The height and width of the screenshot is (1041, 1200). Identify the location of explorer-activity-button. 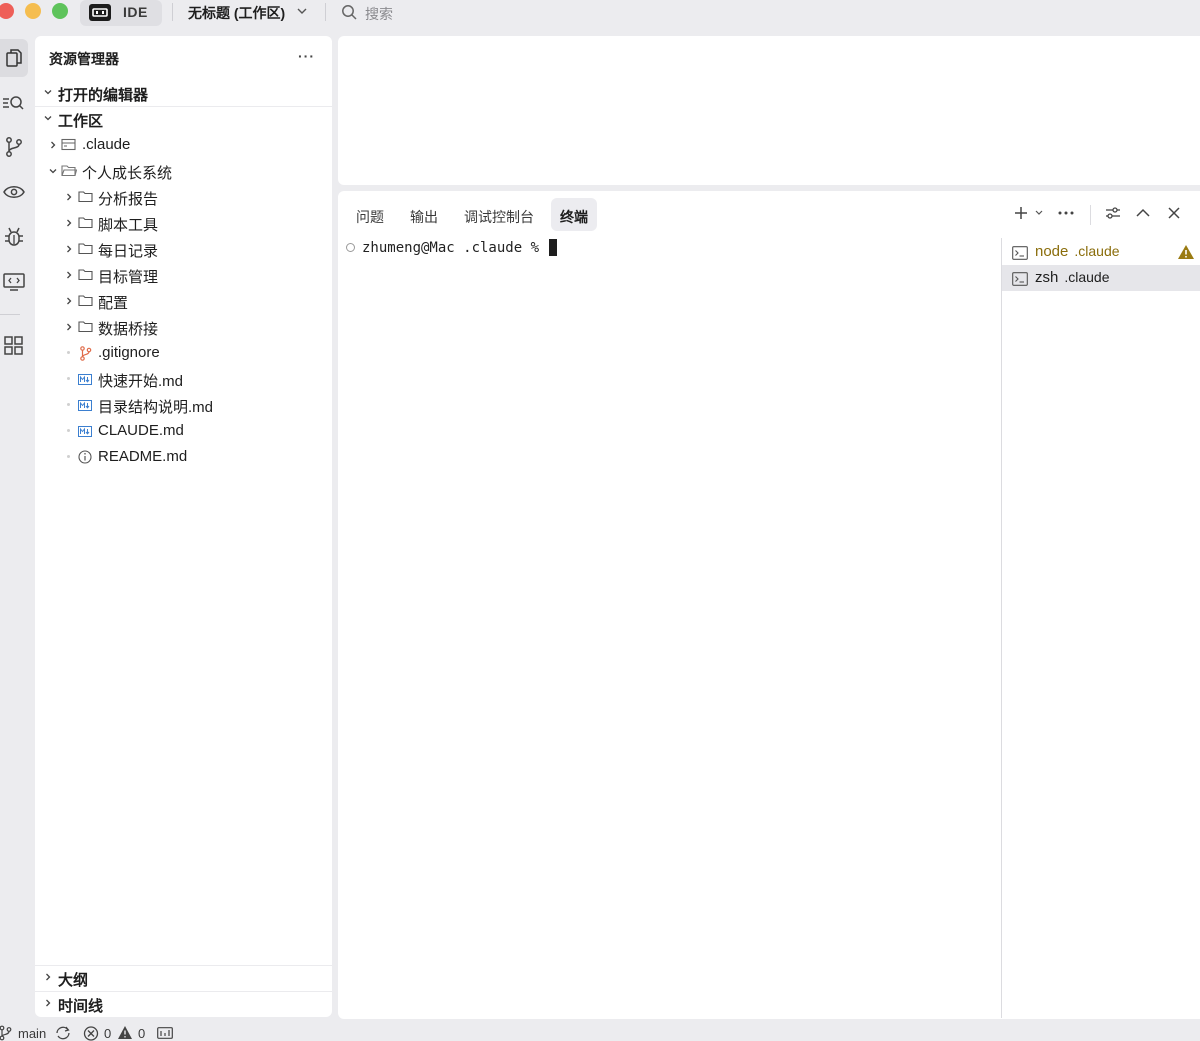
(14, 58).